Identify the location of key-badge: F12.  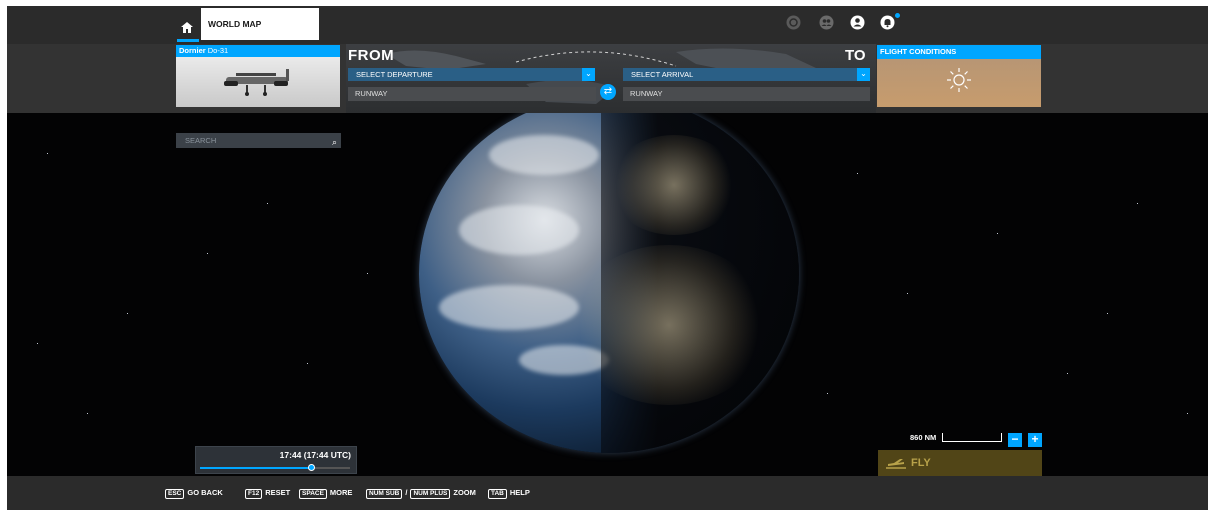
(254, 494).